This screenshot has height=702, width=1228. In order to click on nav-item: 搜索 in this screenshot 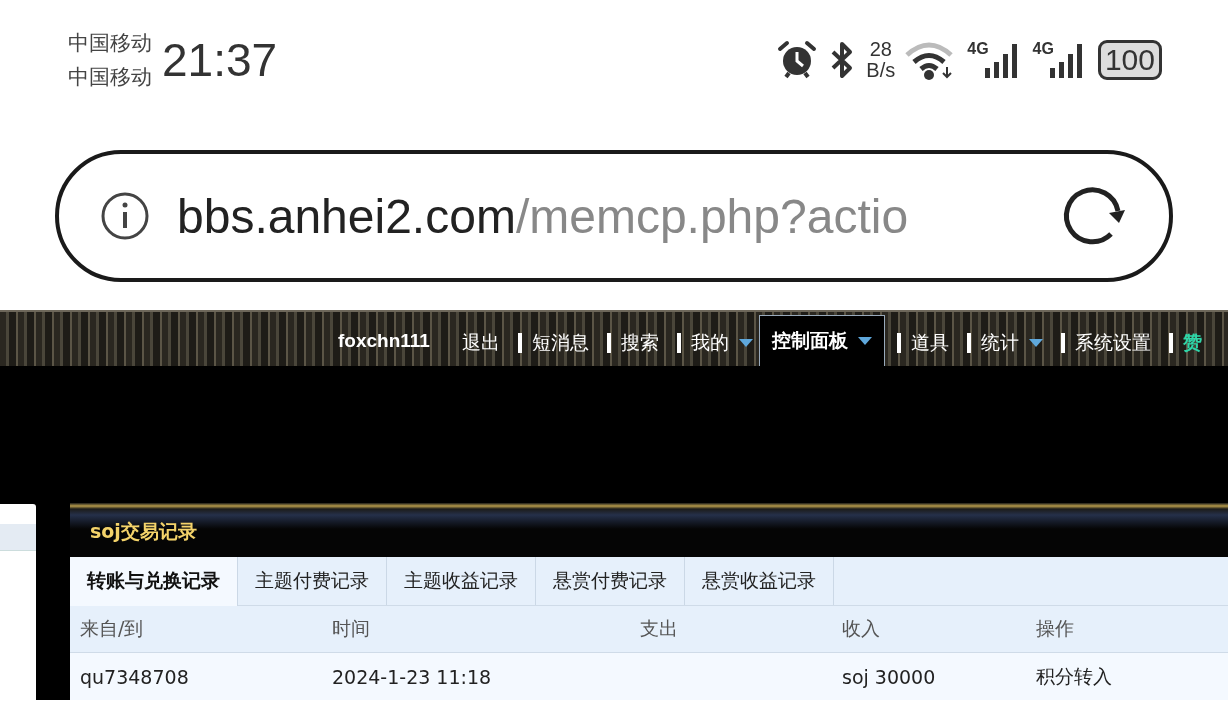, I will do `click(629, 343)`.